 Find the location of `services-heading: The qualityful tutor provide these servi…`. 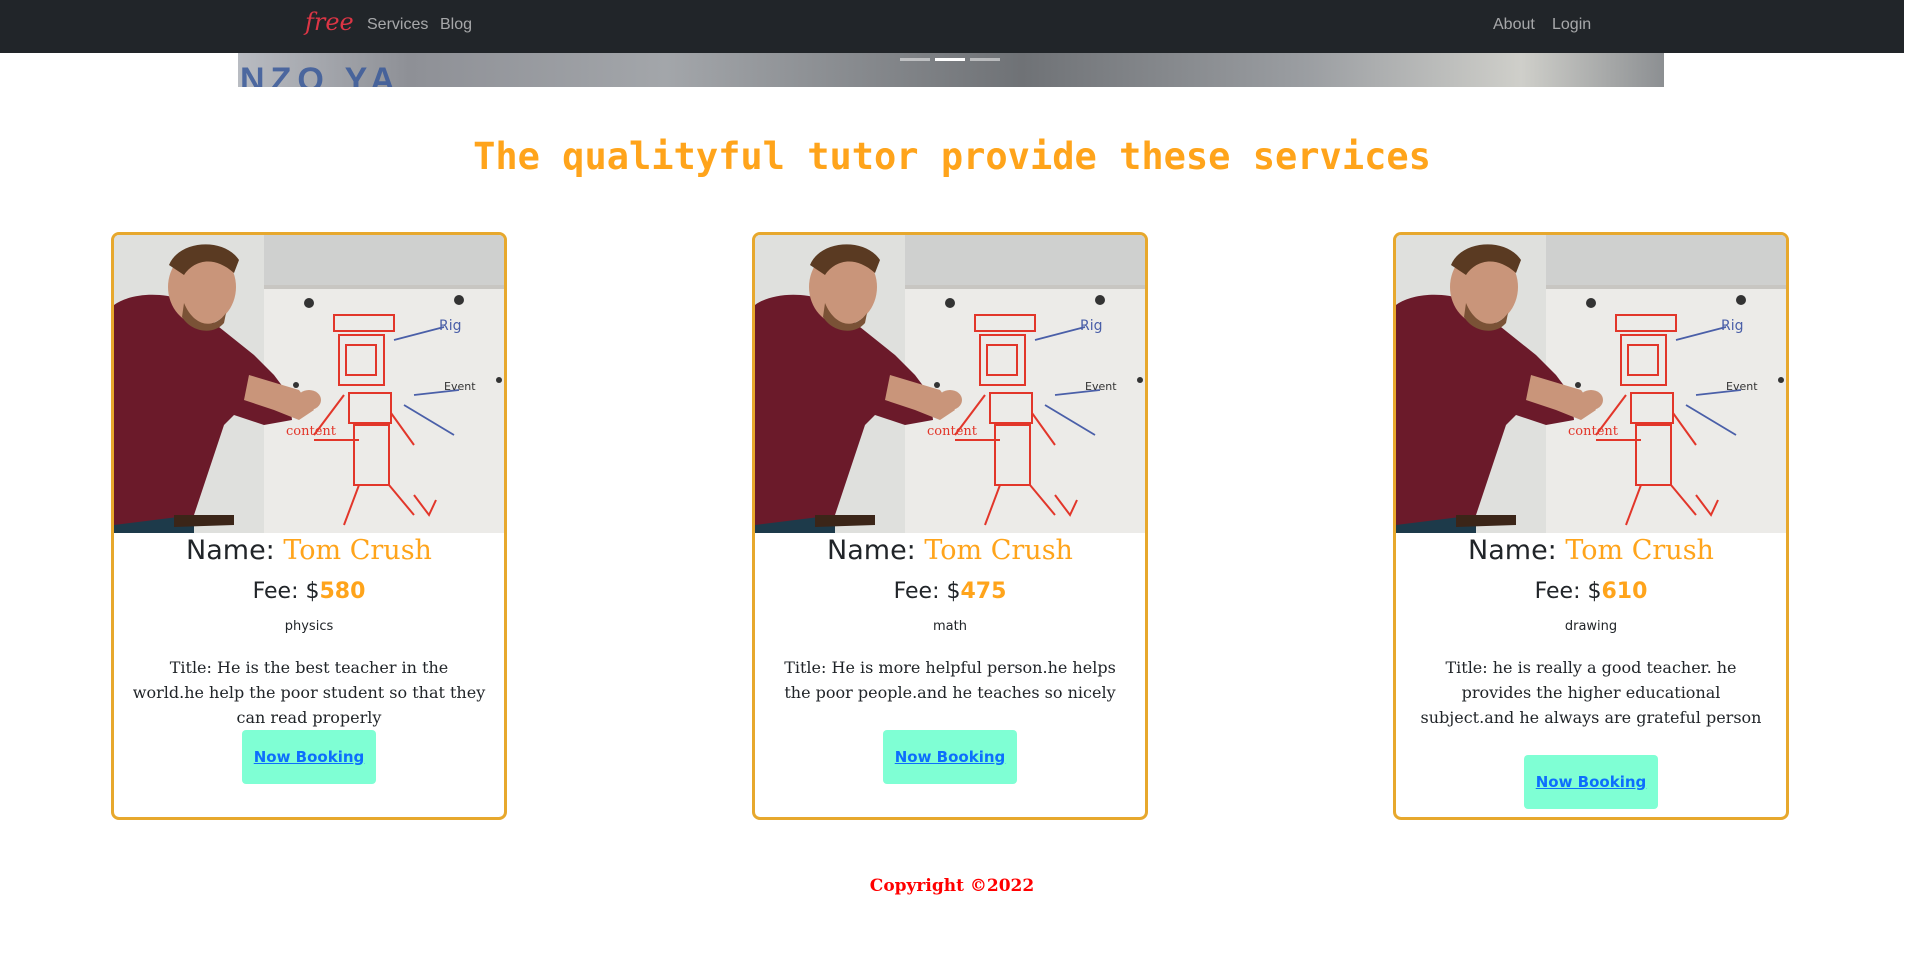

services-heading: The qualityful tutor provide these servi… is located at coordinates (952, 156).